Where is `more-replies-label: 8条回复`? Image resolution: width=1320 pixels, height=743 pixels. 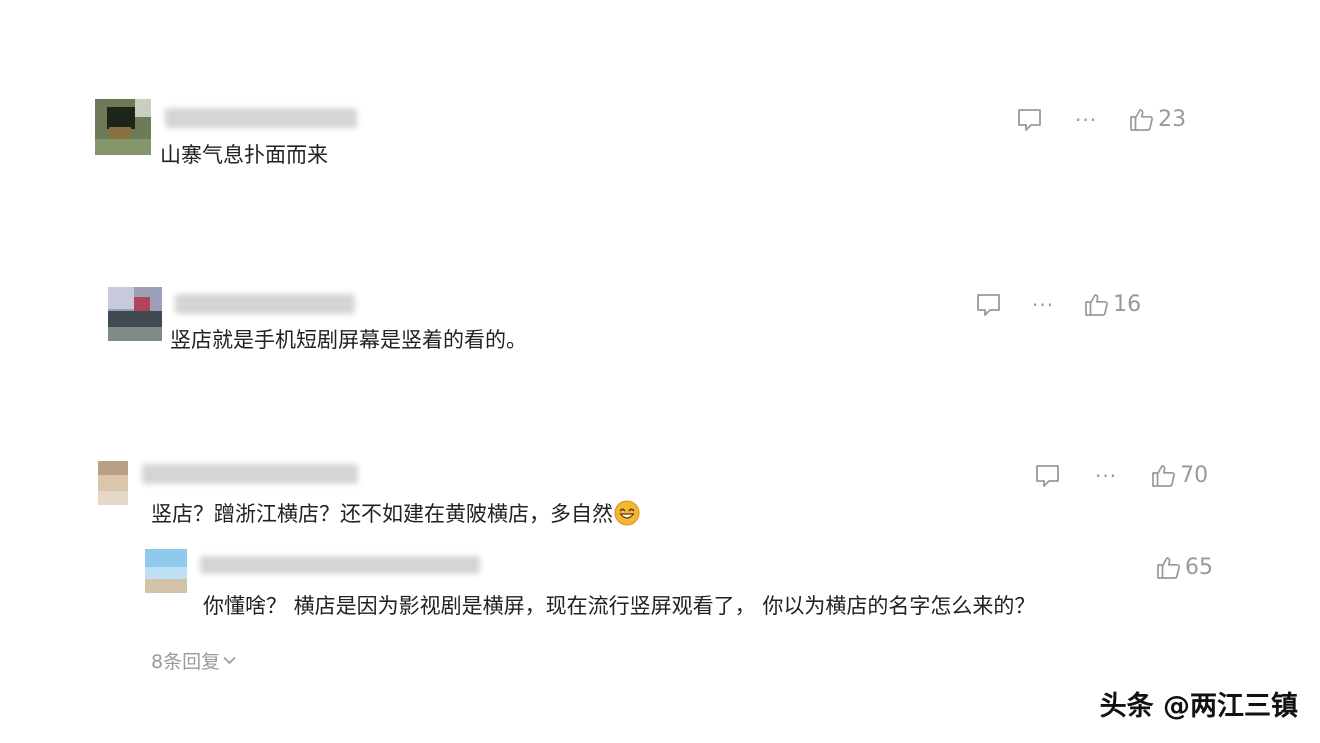
more-replies-label: 8条回复 is located at coordinates (186, 662).